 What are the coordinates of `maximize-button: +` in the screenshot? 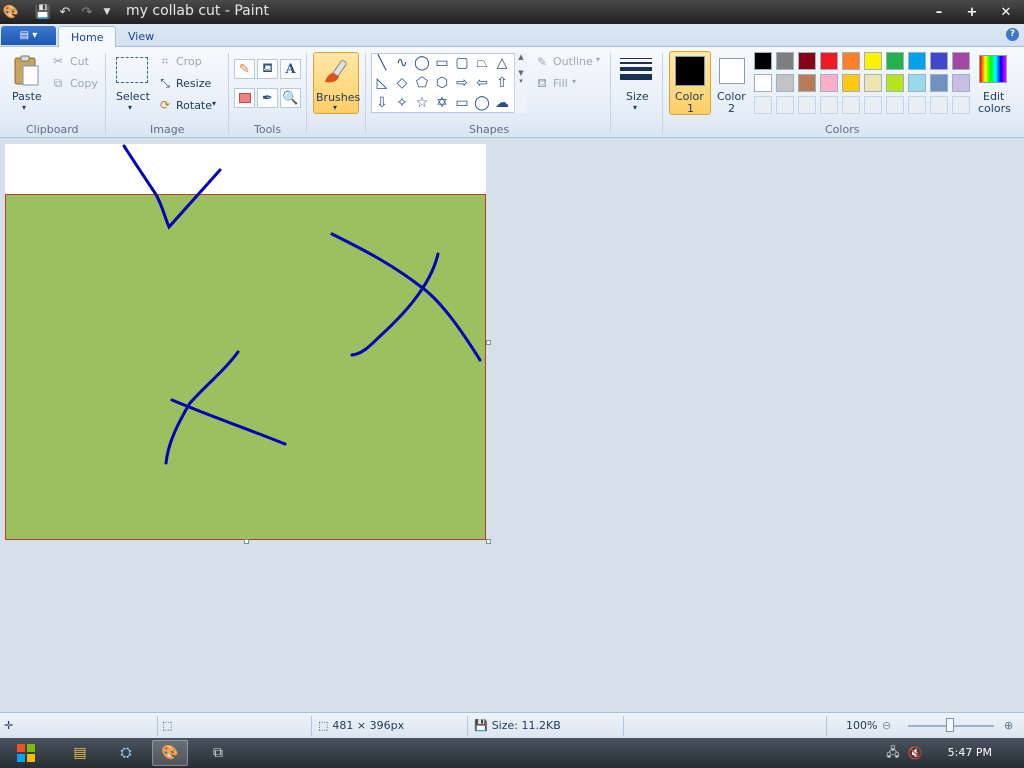 It's located at (972, 12).